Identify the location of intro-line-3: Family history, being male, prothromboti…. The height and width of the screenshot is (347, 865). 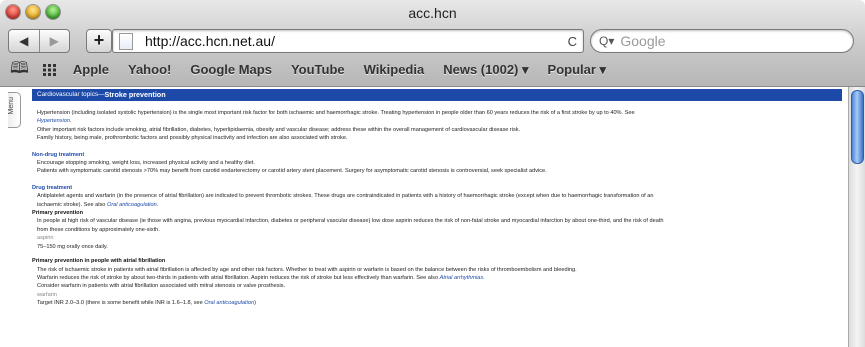
(192, 138).